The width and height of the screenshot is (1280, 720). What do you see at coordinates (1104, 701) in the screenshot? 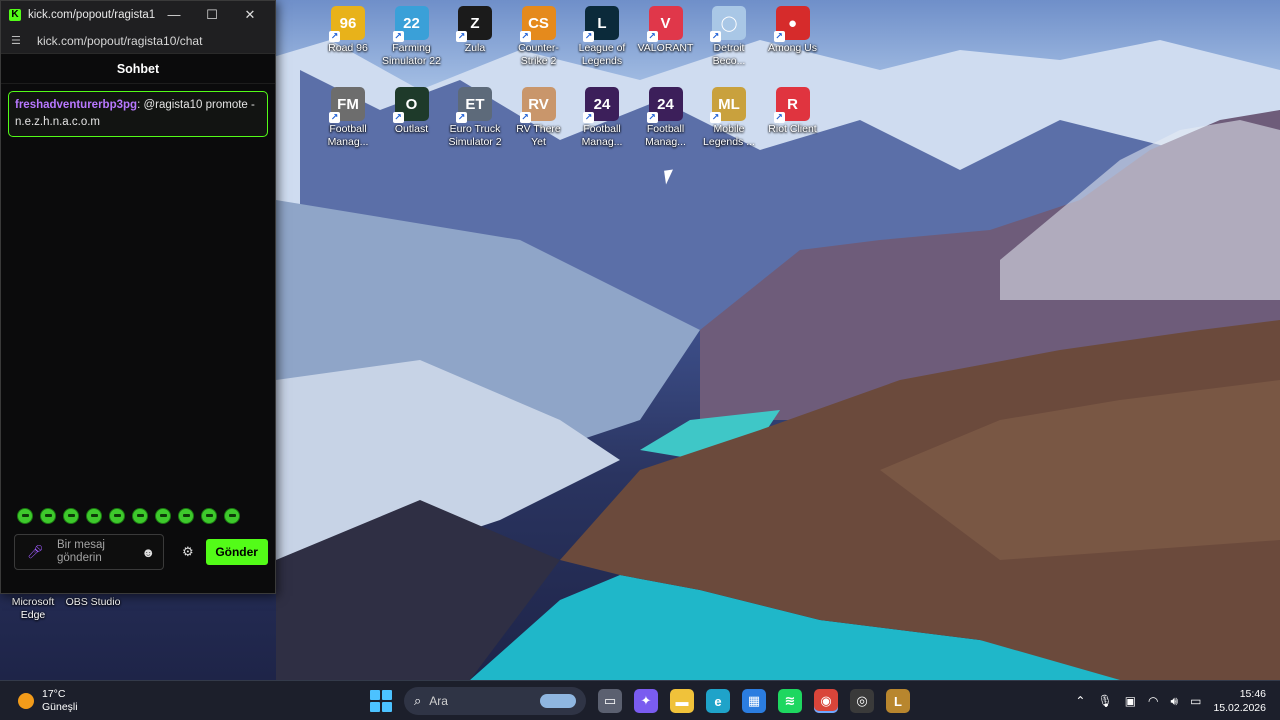
I see `microphone-tray-icon: 🎙︎` at bounding box center [1104, 701].